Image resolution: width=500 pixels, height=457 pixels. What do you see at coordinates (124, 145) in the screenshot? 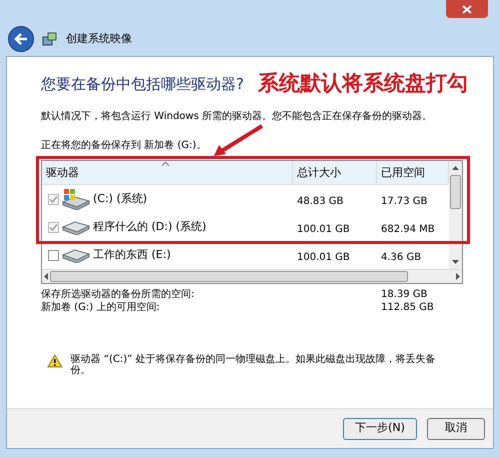
I see `destination-text: 正在将您的备份保存到 新加卷 (G:)。` at bounding box center [124, 145].